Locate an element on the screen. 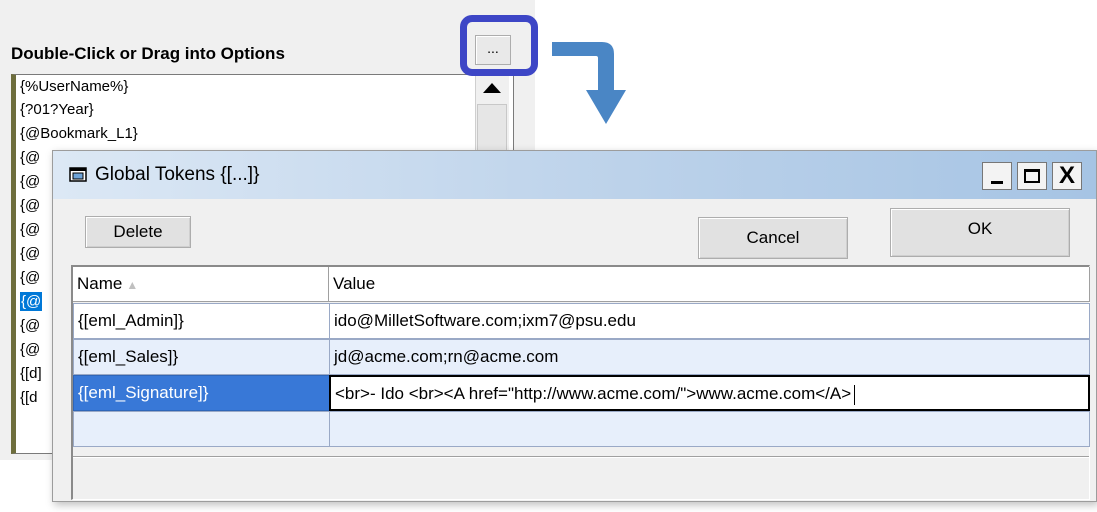 The image size is (1097, 512). maximize-icon is located at coordinates (1032, 176).